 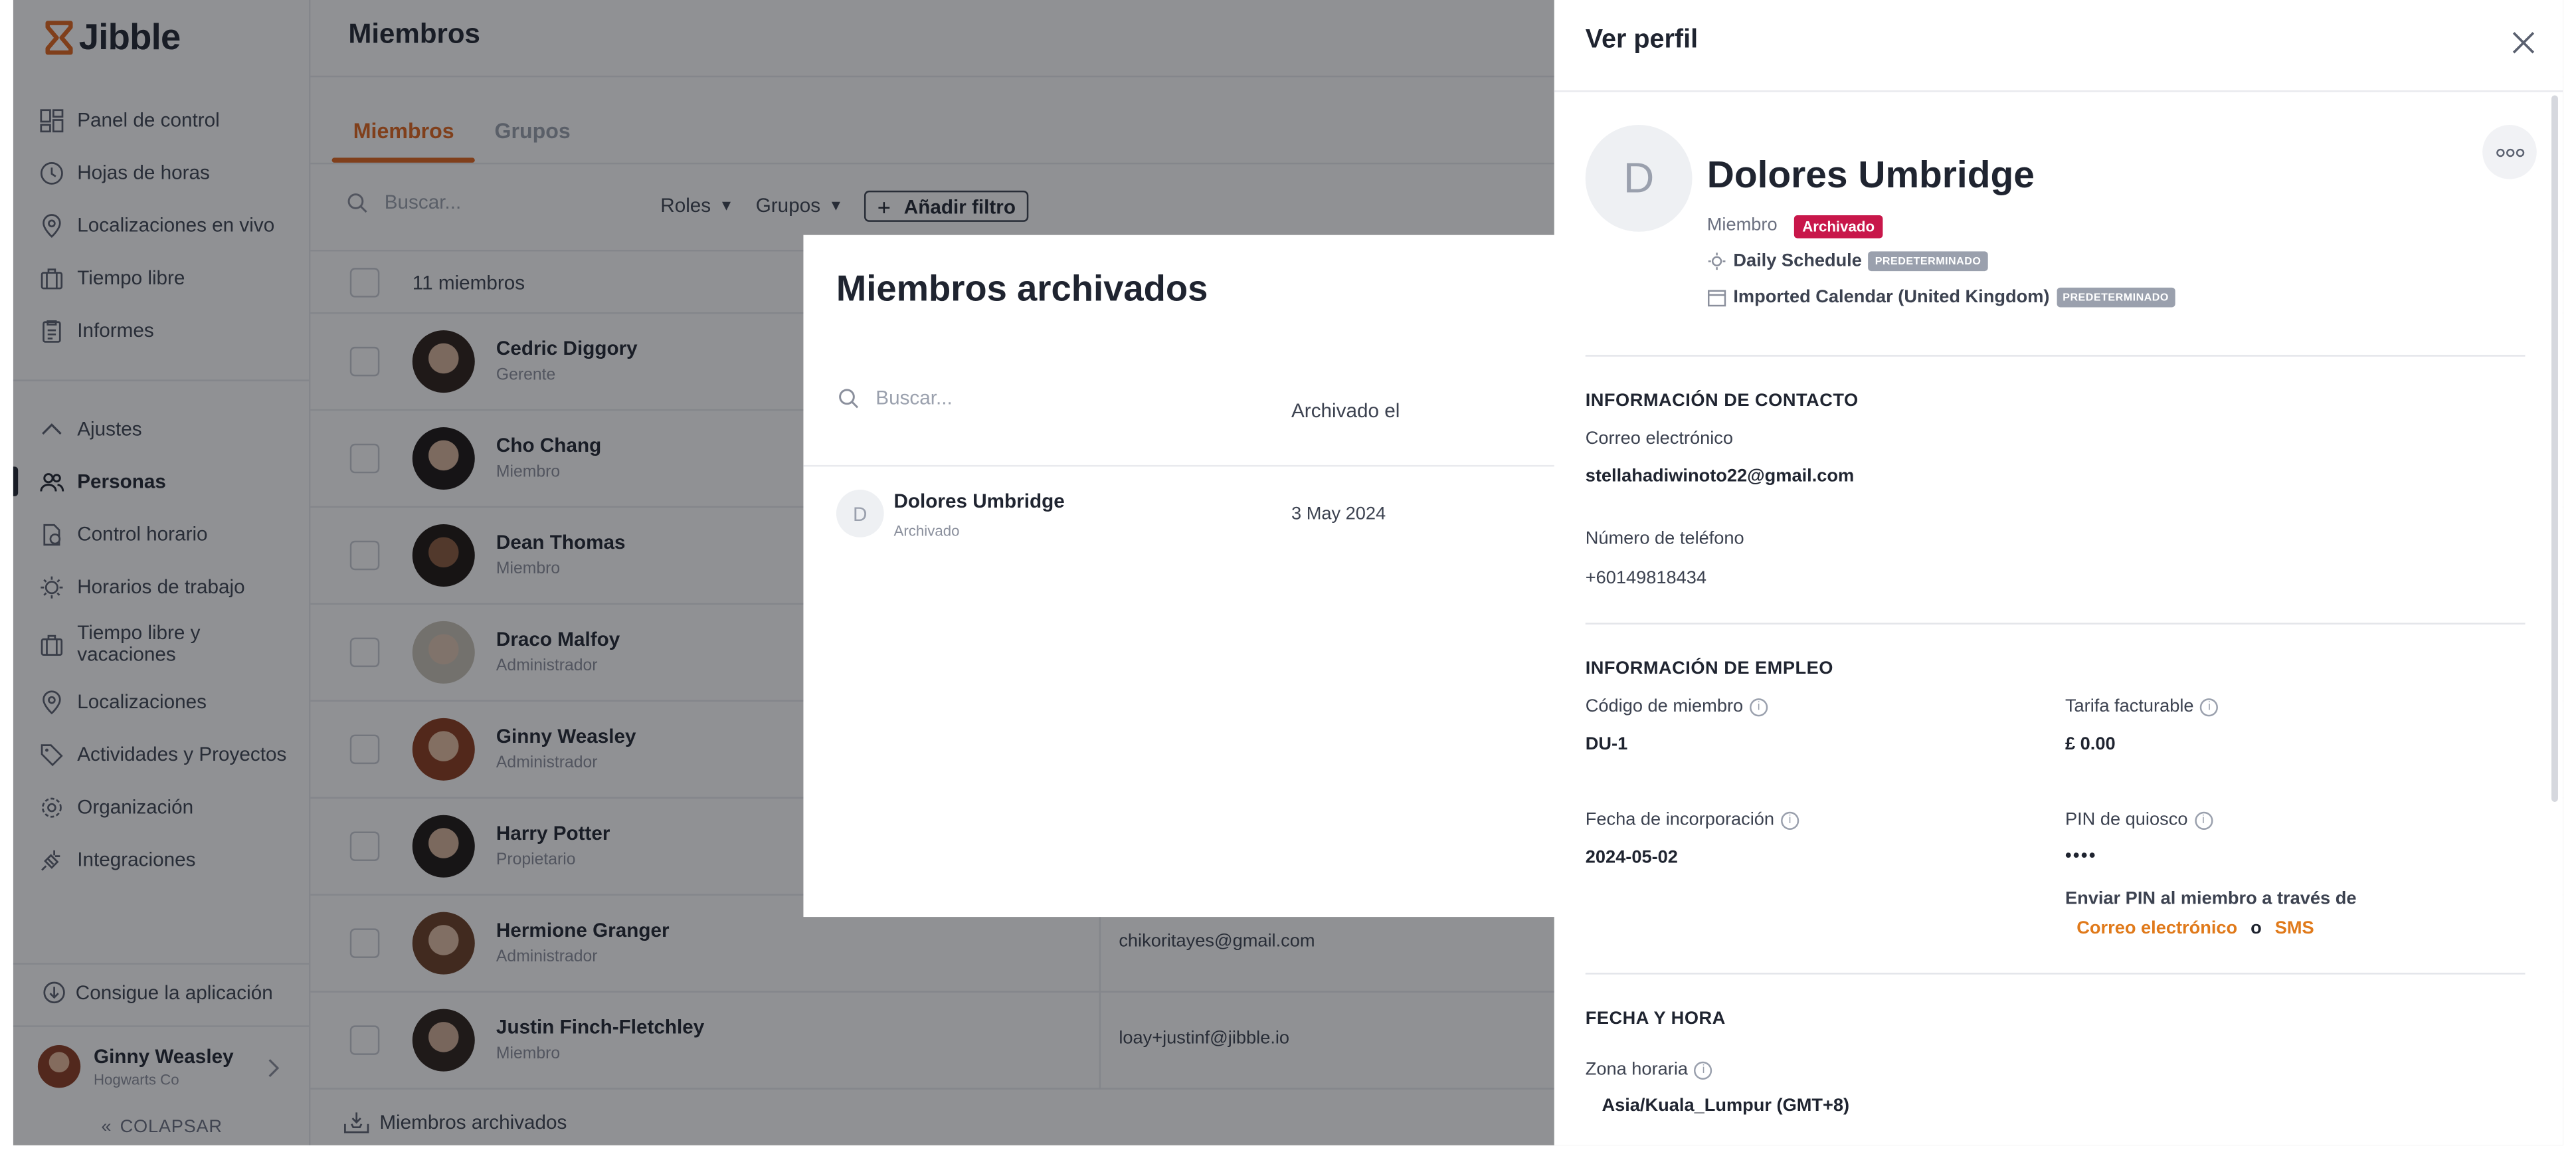 I want to click on column-header-archived-on: Archivado el, so click(x=1345, y=411).